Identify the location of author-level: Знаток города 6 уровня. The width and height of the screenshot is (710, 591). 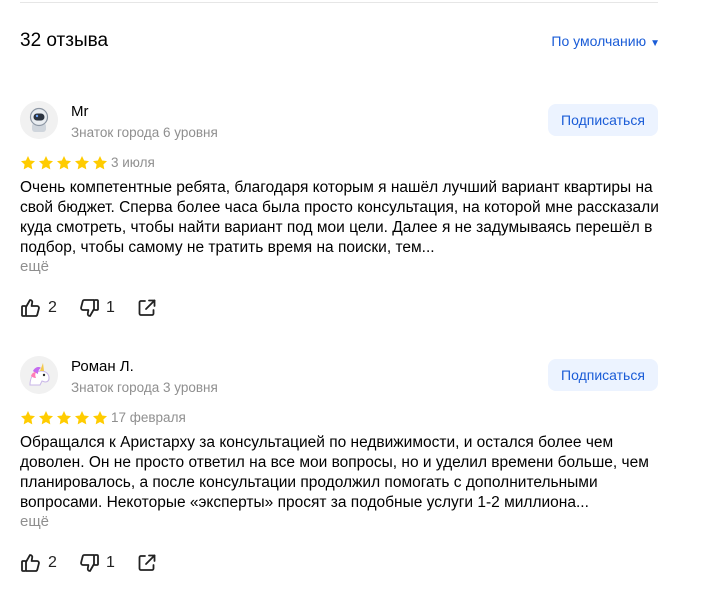
(144, 132).